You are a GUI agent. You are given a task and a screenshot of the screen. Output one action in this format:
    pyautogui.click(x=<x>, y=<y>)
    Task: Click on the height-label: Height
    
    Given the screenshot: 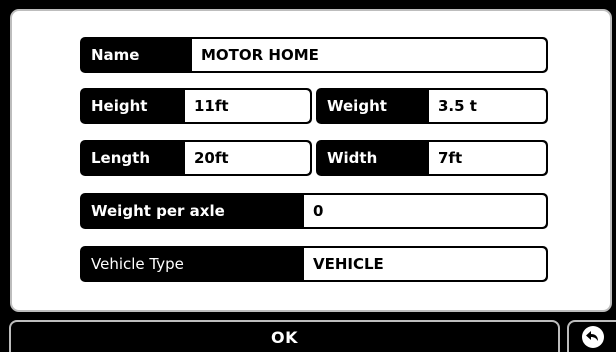 What is the action you would take?
    pyautogui.click(x=119, y=106)
    